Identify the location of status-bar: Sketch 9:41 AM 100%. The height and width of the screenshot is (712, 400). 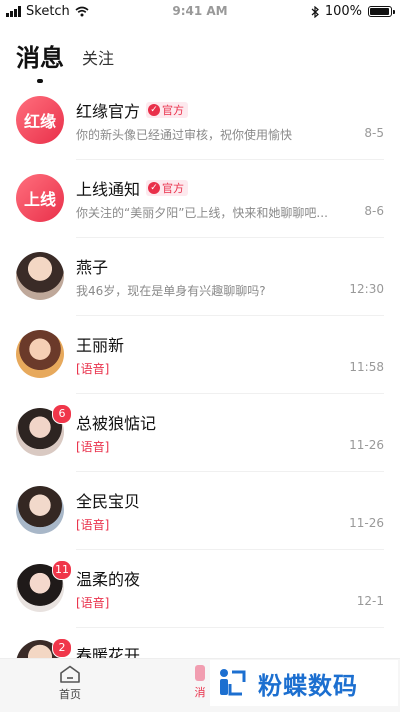
(200, 12).